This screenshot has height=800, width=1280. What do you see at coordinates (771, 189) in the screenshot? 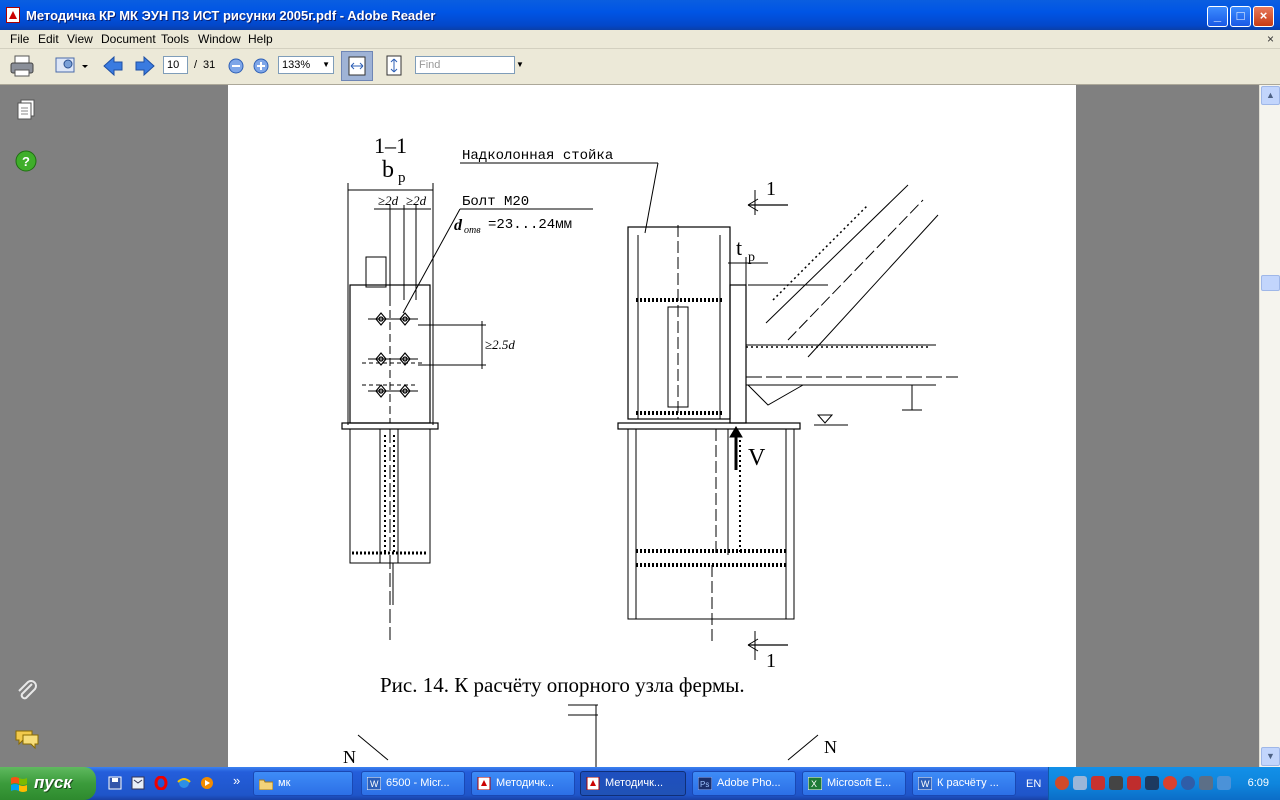
I see `section-mark-top: 1` at bounding box center [771, 189].